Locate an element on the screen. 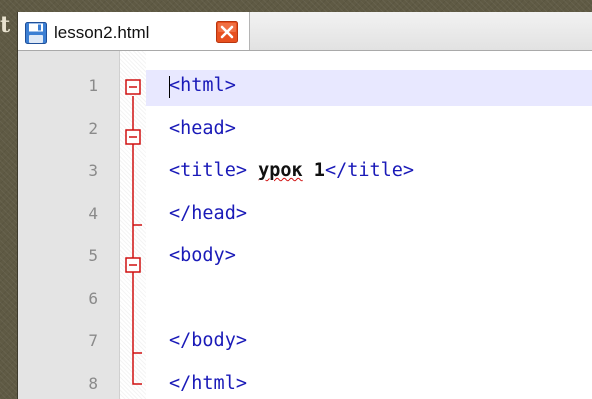  code-line: </html> is located at coordinates (208, 384).